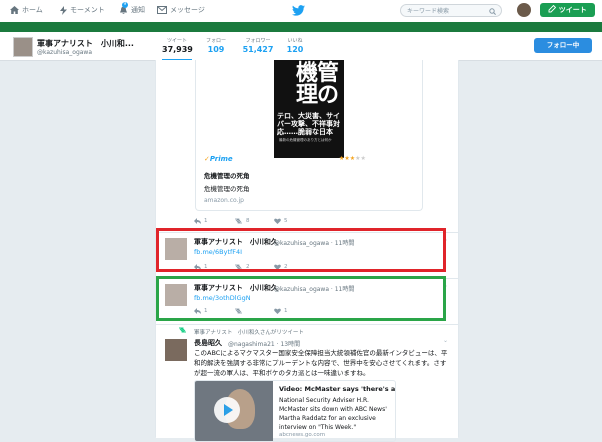 The width and height of the screenshot is (602, 442). What do you see at coordinates (248, 221) in the screenshot?
I see `retweet-count: 8` at bounding box center [248, 221].